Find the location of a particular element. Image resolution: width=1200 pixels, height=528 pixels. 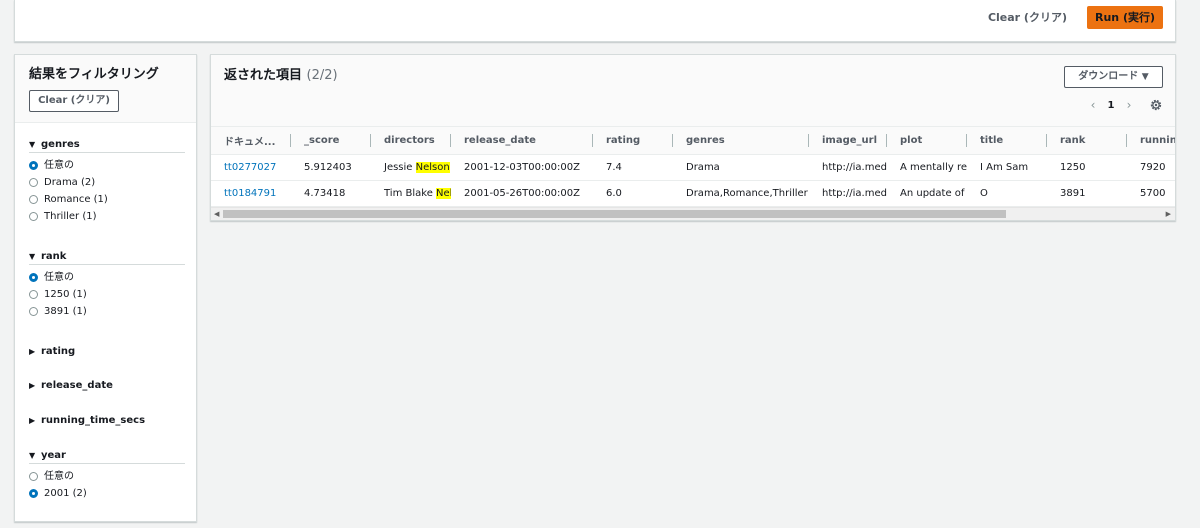

facet-rating: ▶ rating is located at coordinates (107, 351).